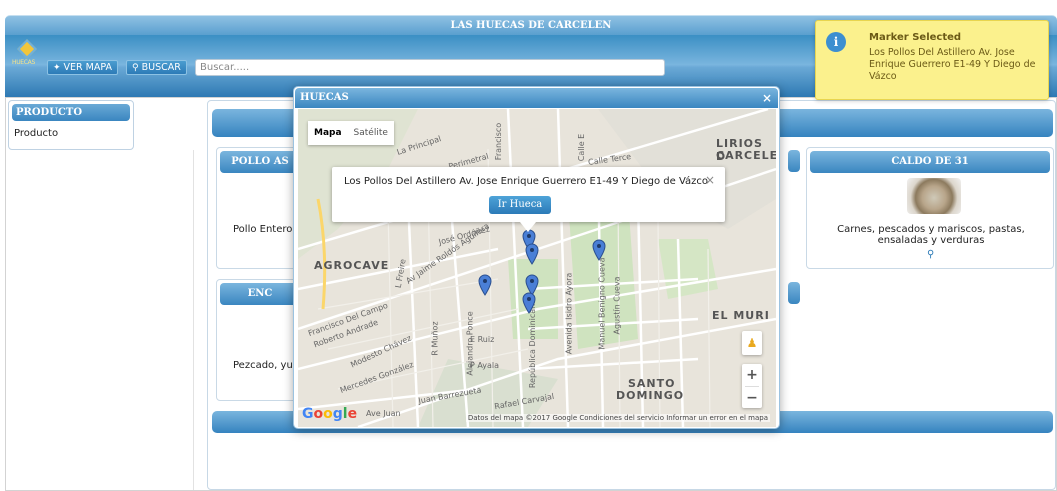  Describe the element at coordinates (741, 315) in the screenshot. I see `place-label-el-muri: EL MURI` at that location.